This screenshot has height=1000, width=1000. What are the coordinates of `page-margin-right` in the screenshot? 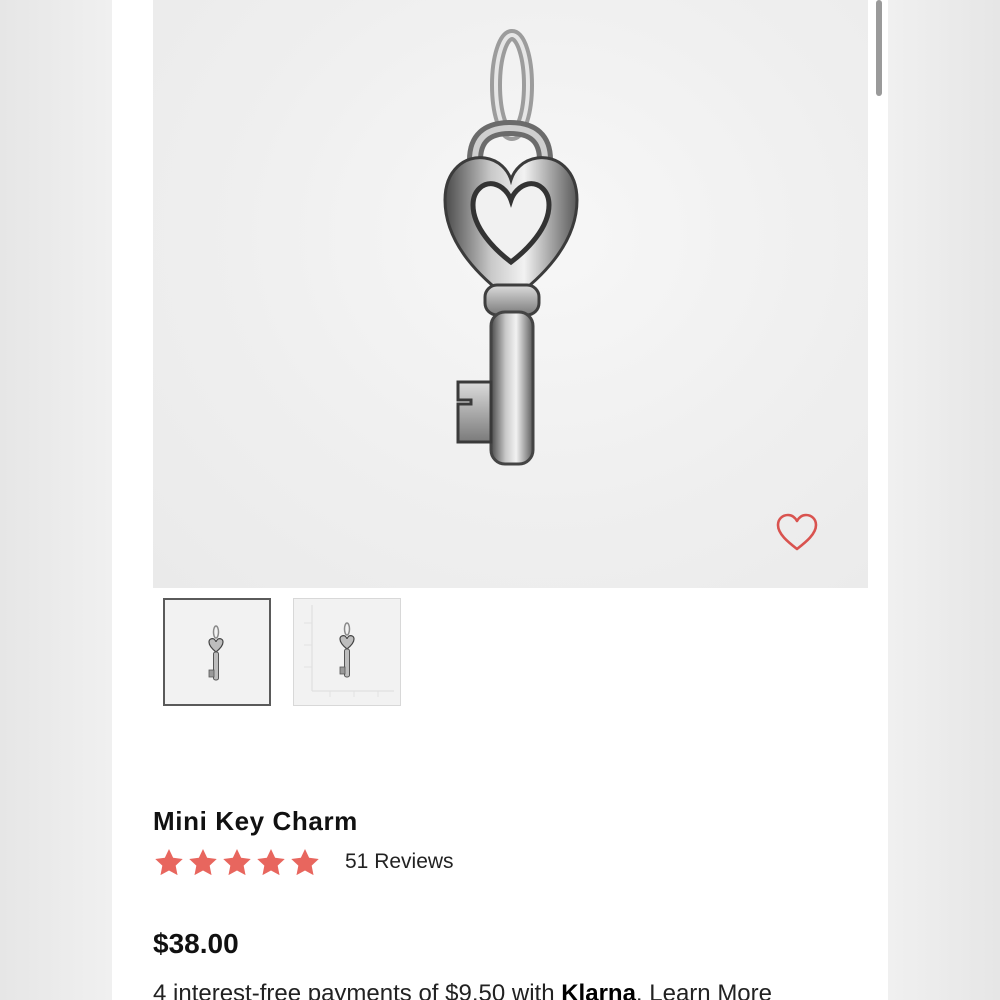 It's located at (944, 500).